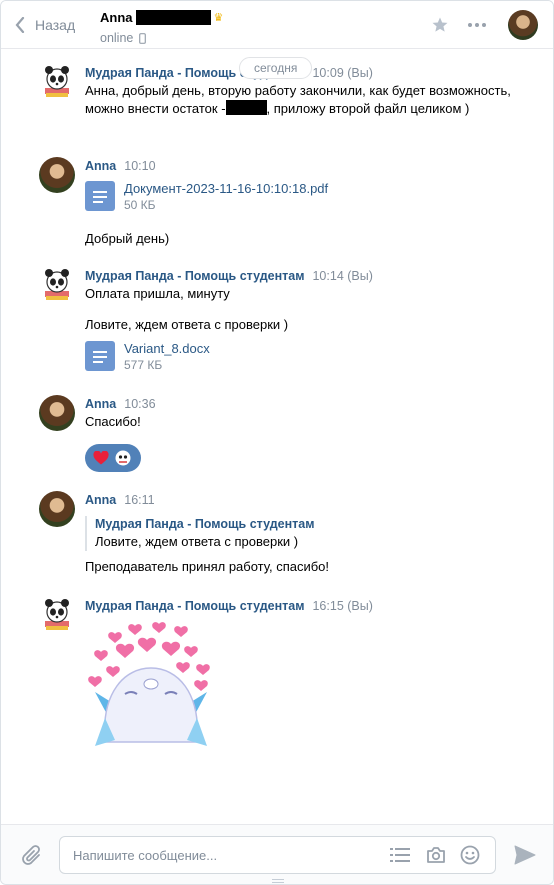 The width and height of the screenshot is (554, 885). What do you see at coordinates (161, 27) in the screenshot?
I see `peer-info: Anna ♛ online` at bounding box center [161, 27].